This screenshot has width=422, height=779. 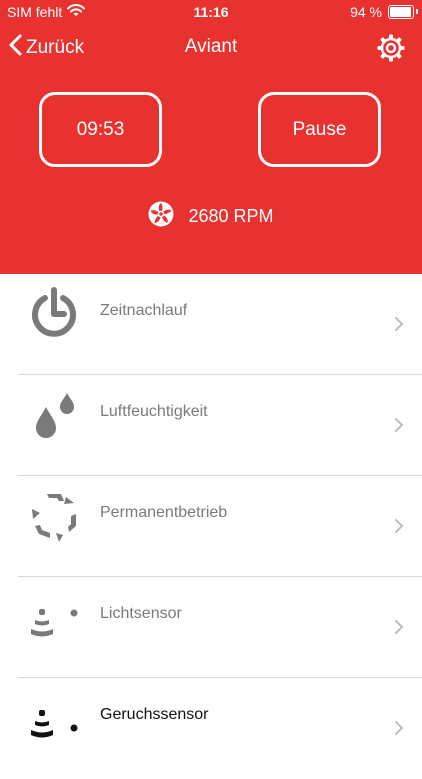 What do you see at coordinates (154, 714) in the screenshot?
I see `item-label-geruchssensor: Geruchssensor` at bounding box center [154, 714].